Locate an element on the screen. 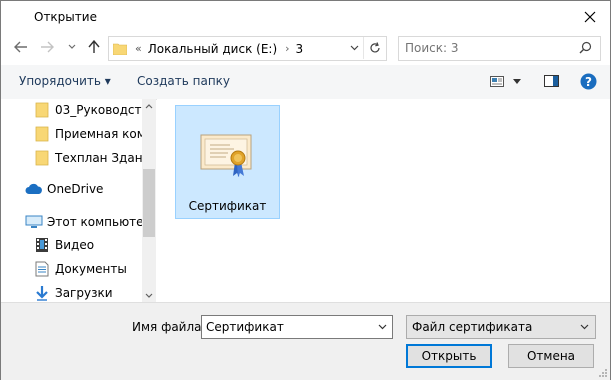  view-options-button is located at coordinates (517, 81).